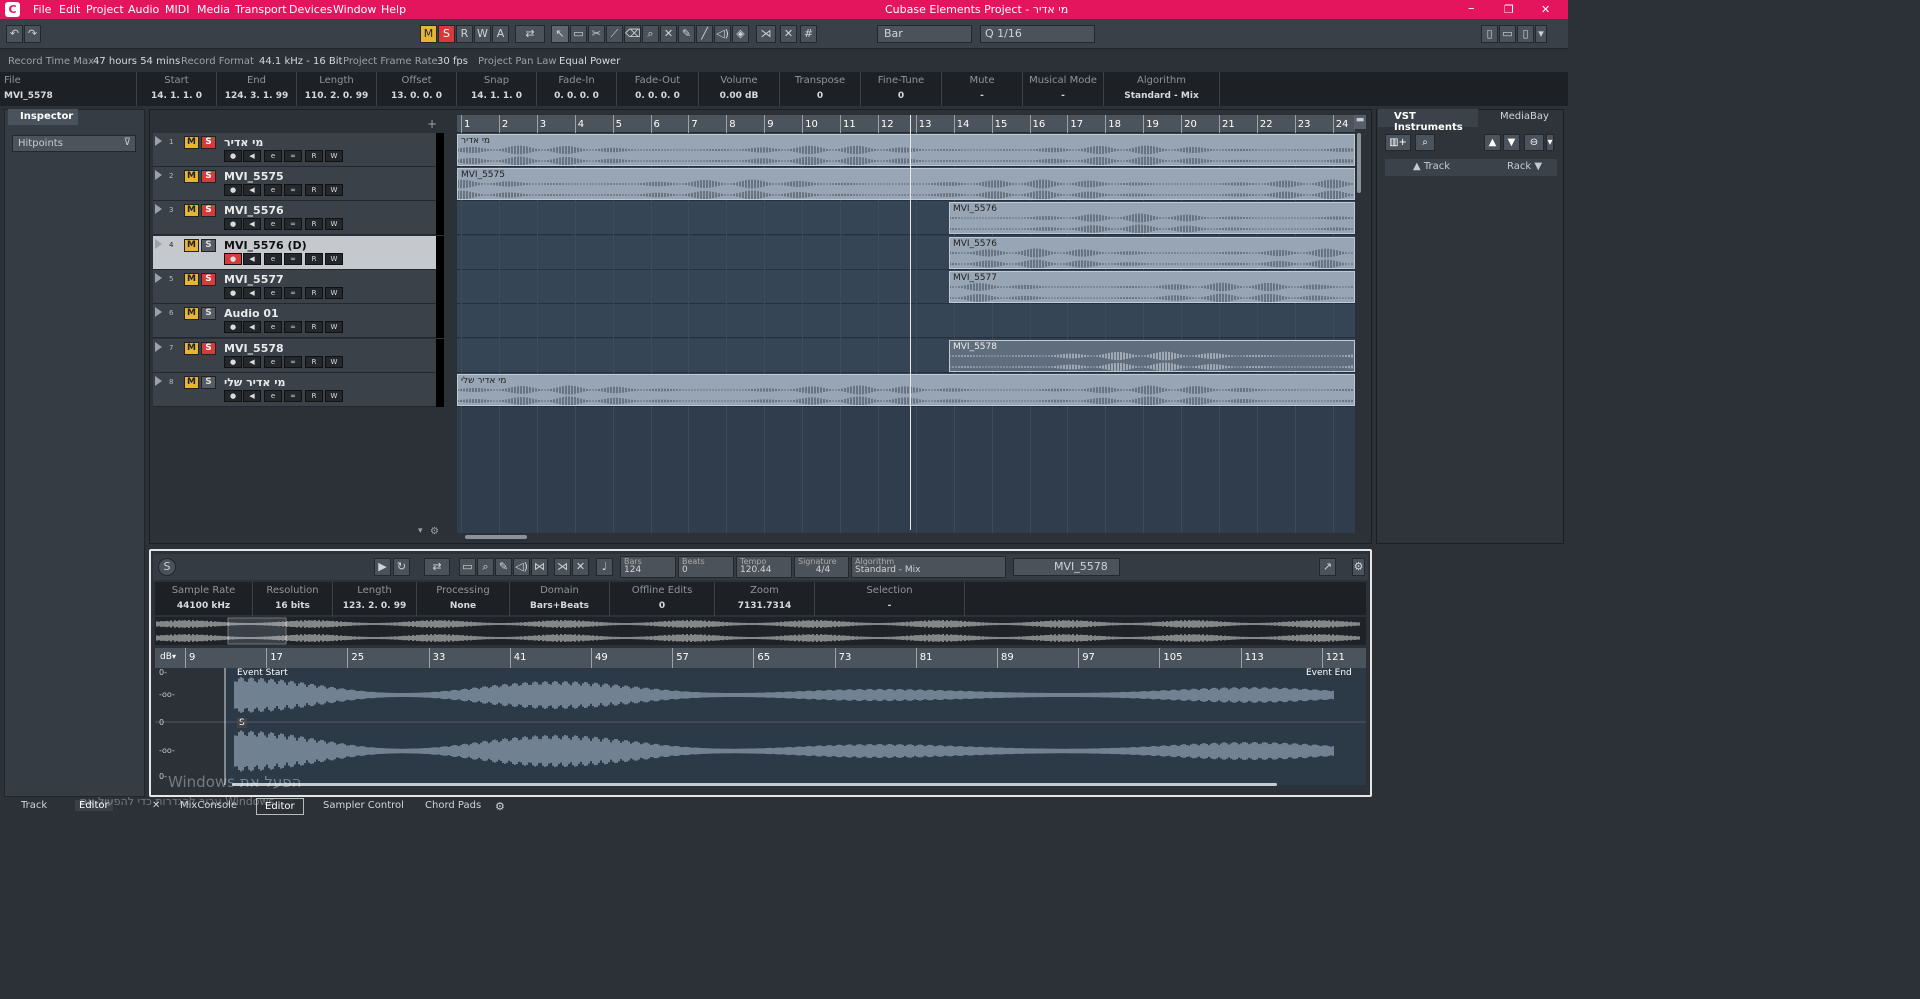  Describe the element at coordinates (203, 606) in the screenshot. I see `editor-info-value: 44100 kHz` at that location.